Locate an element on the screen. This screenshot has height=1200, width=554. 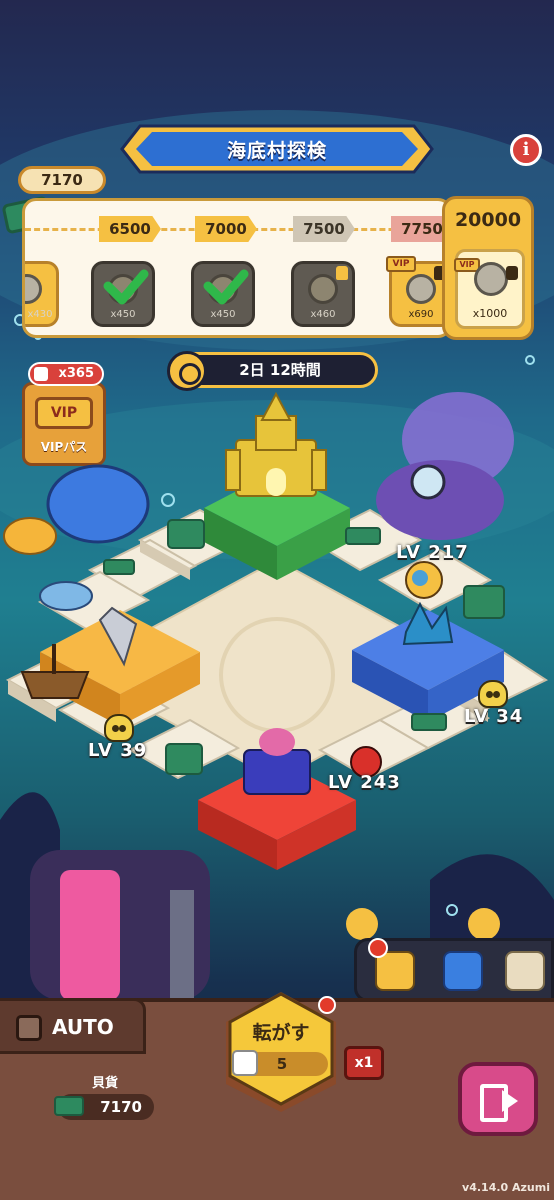
dice-remaining: 5 is located at coordinates (280, 1063).